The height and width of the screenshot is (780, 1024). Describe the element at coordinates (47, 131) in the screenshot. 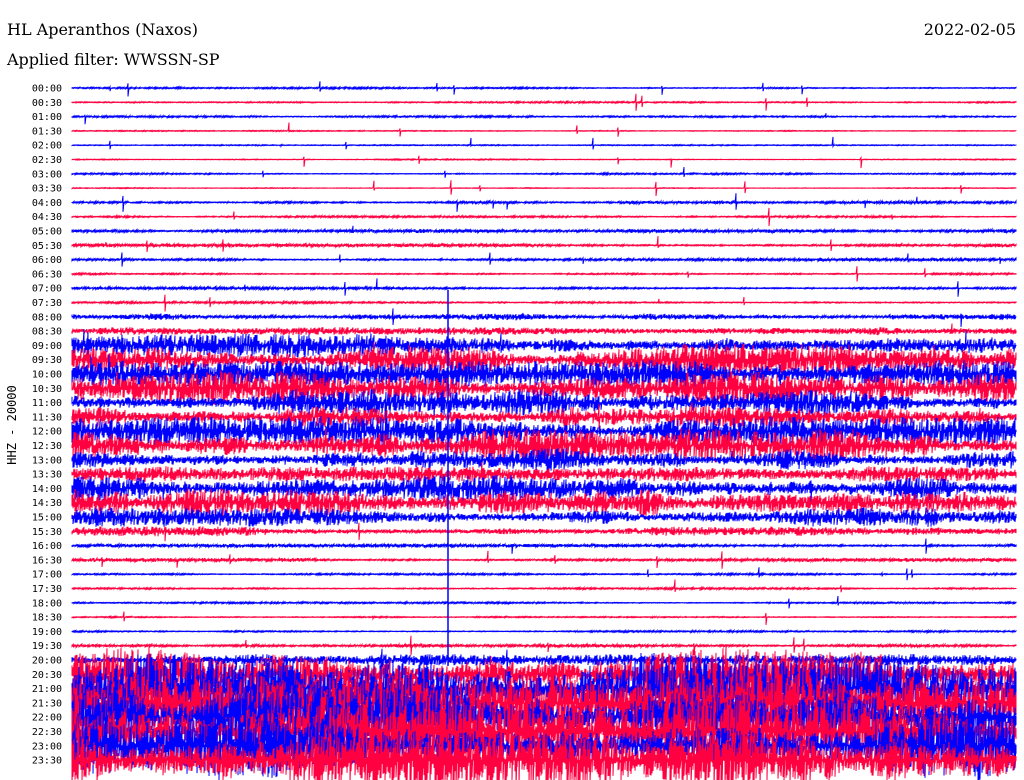

I see `row-time-label: 01:30` at that location.